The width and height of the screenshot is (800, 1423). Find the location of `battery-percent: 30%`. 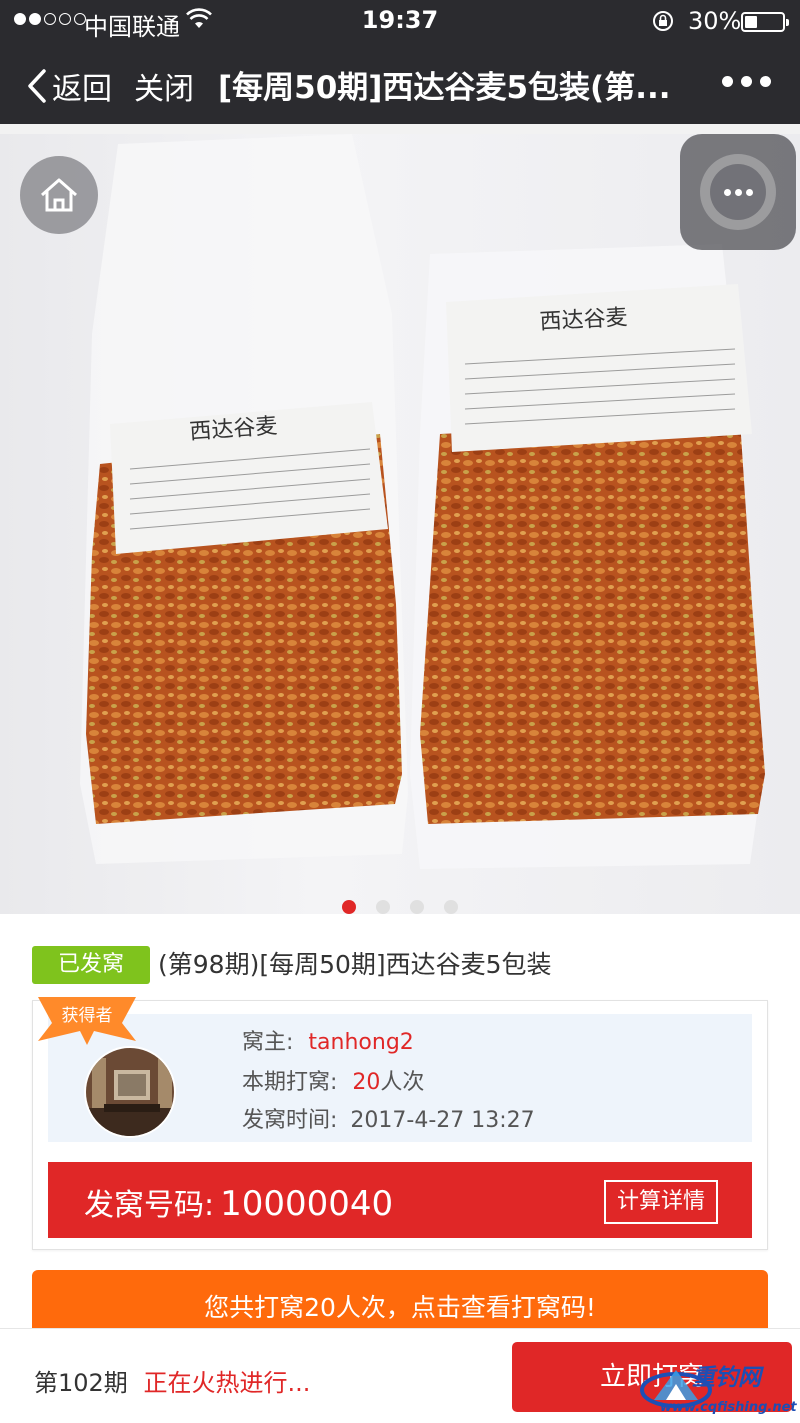

battery-percent: 30% is located at coordinates (715, 21).